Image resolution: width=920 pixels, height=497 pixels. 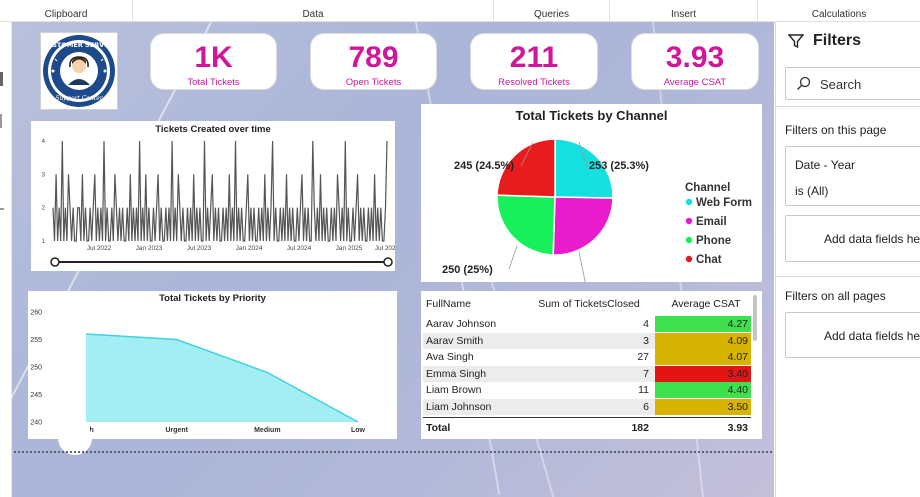 What do you see at coordinates (703, 340) in the screenshot?
I see `cell-average-csat: 4.09` at bounding box center [703, 340].